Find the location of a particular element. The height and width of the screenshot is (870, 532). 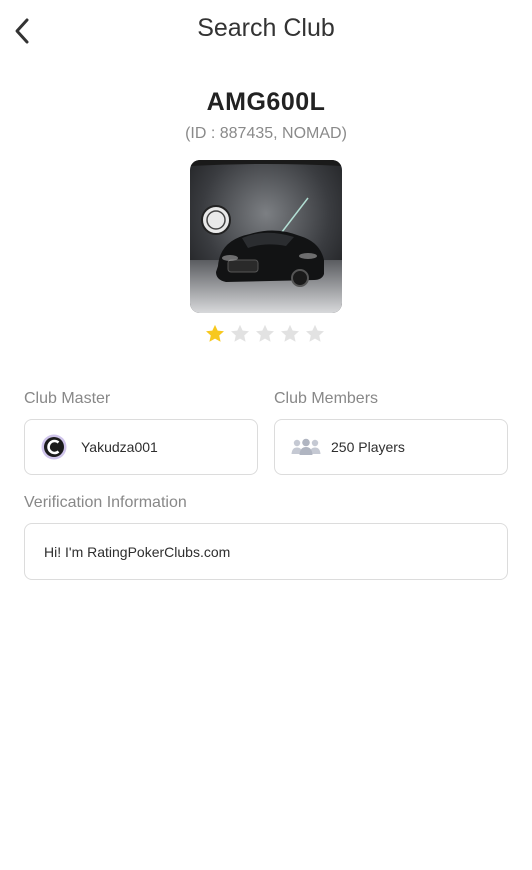

rating-stars is located at coordinates (264, 334).